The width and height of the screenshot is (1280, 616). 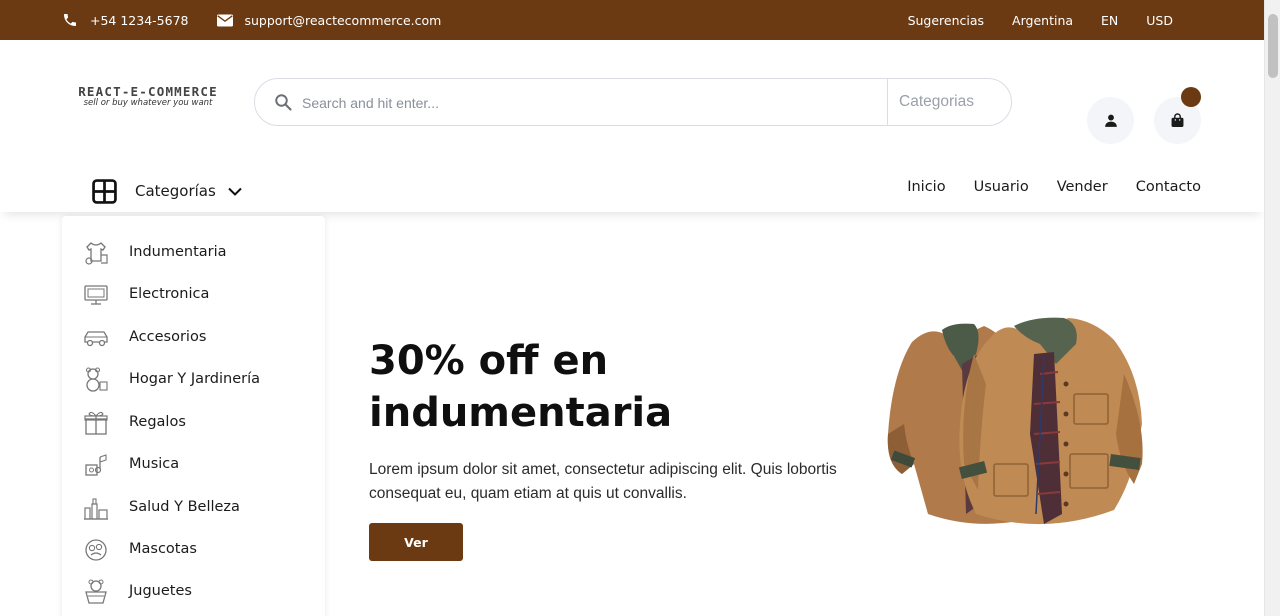 What do you see at coordinates (139, 20) in the screenshot?
I see `phone-number: +54 1234-5678` at bounding box center [139, 20].